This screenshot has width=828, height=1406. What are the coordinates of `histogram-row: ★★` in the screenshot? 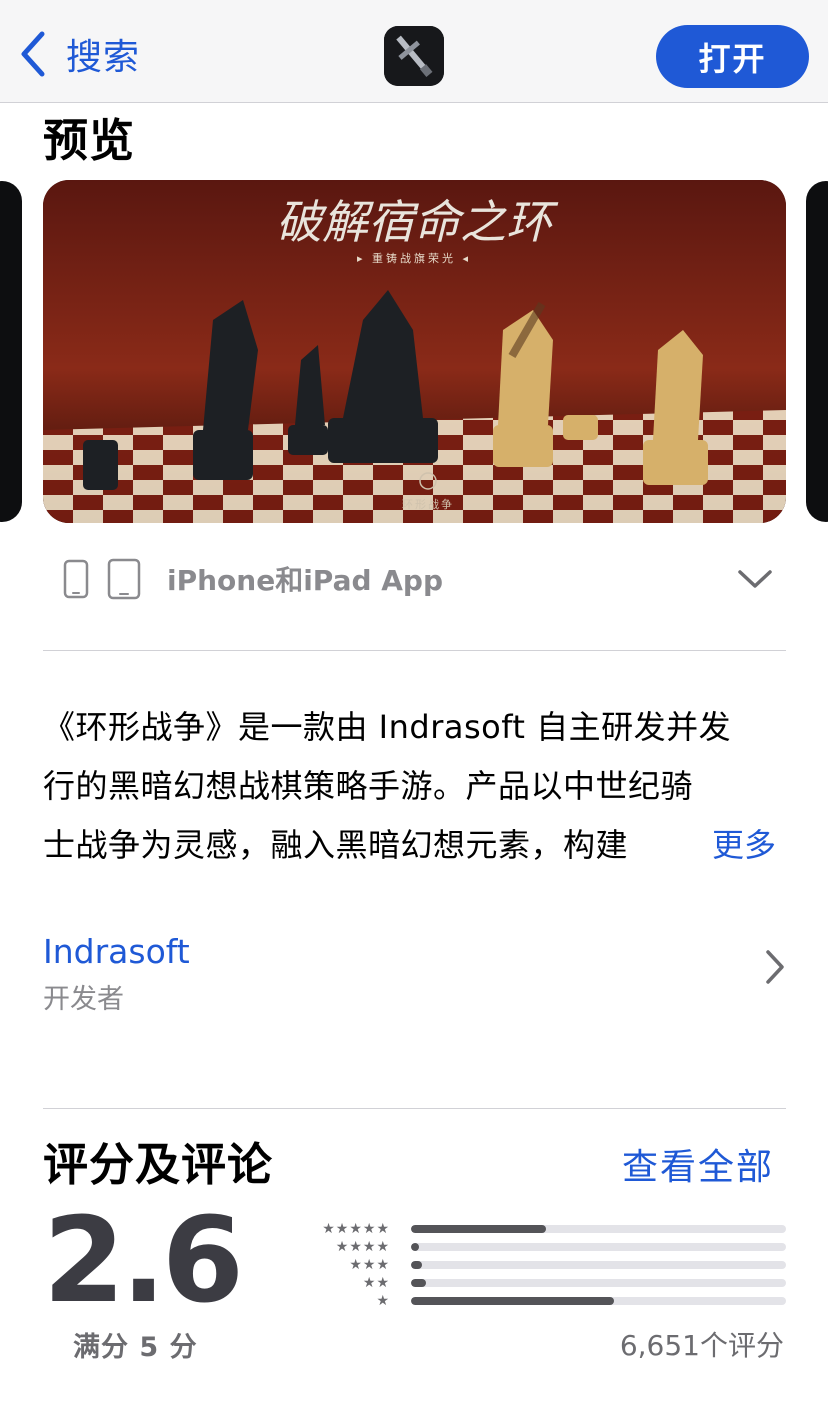 It's located at (543, 1283).